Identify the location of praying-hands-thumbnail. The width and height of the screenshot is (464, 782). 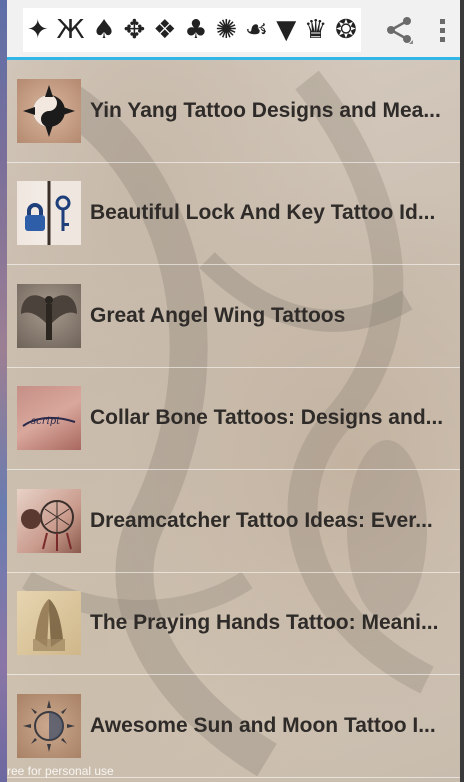
(49, 623).